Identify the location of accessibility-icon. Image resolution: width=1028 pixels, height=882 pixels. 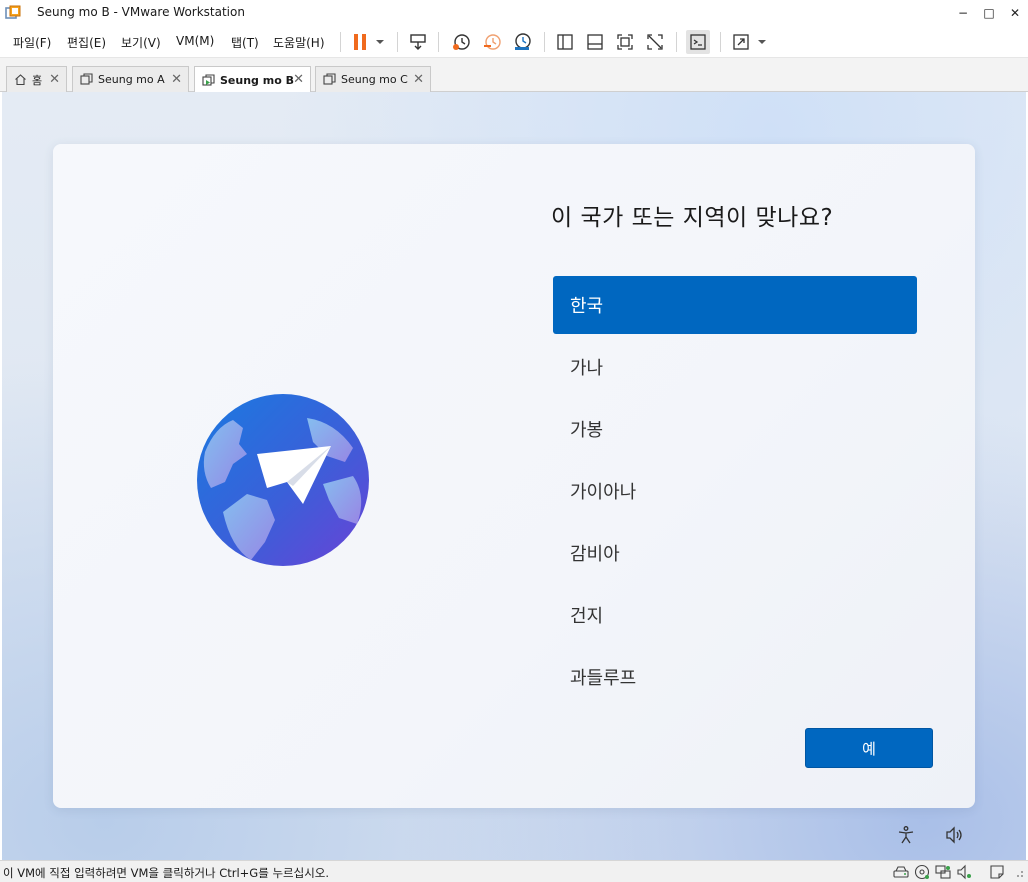
(906, 835).